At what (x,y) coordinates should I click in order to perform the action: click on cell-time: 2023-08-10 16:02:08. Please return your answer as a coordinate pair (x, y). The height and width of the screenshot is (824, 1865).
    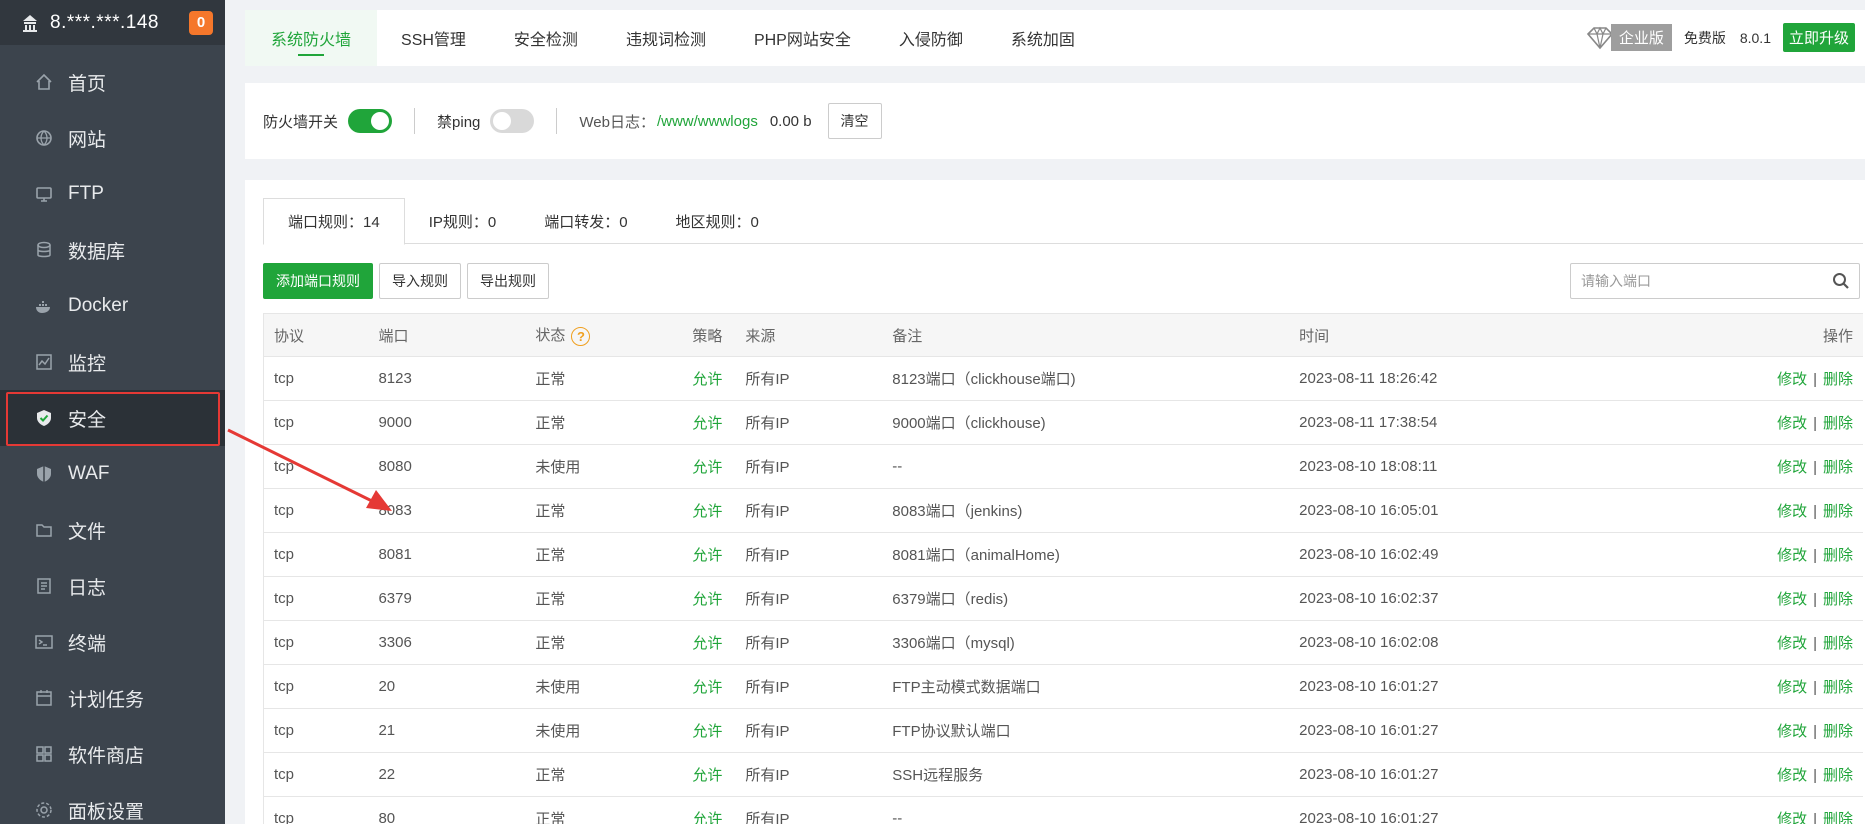
    Looking at the image, I should click on (1389, 642).